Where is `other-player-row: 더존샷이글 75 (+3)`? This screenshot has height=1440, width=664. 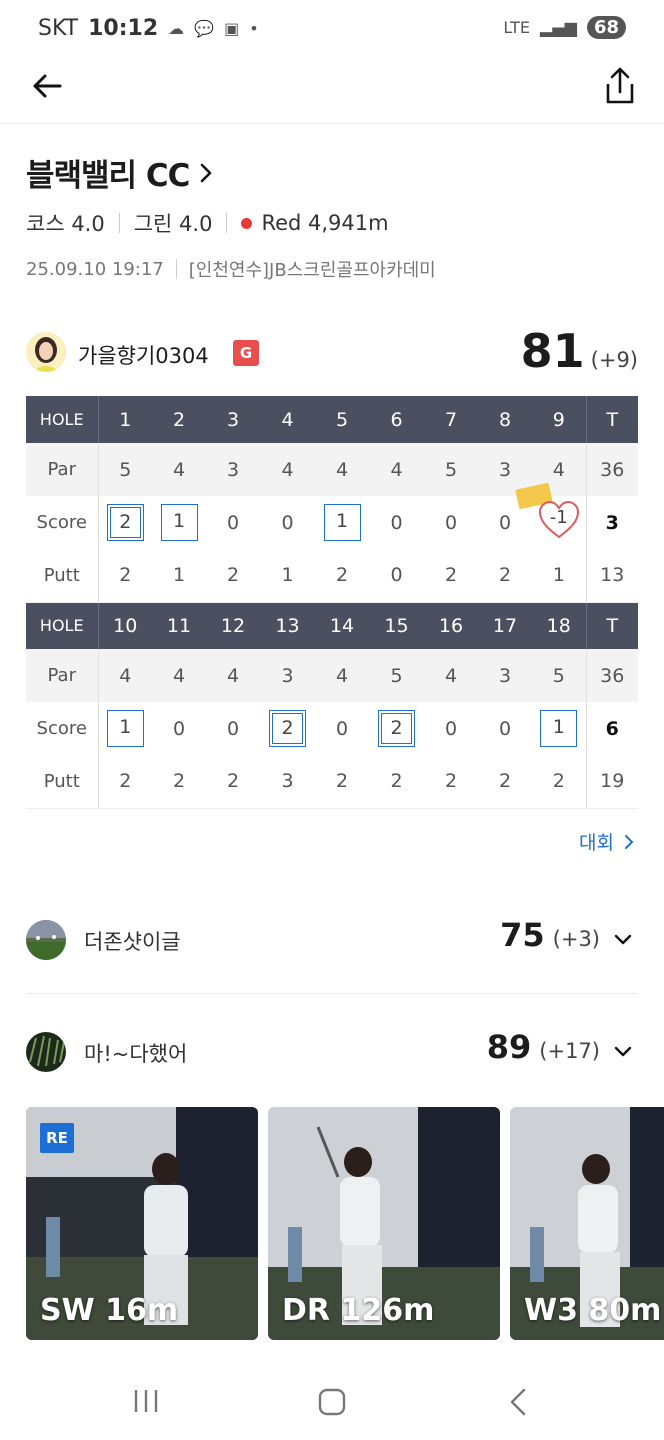
other-player-row: 더존샷이글 75 (+3) is located at coordinates (332, 940).